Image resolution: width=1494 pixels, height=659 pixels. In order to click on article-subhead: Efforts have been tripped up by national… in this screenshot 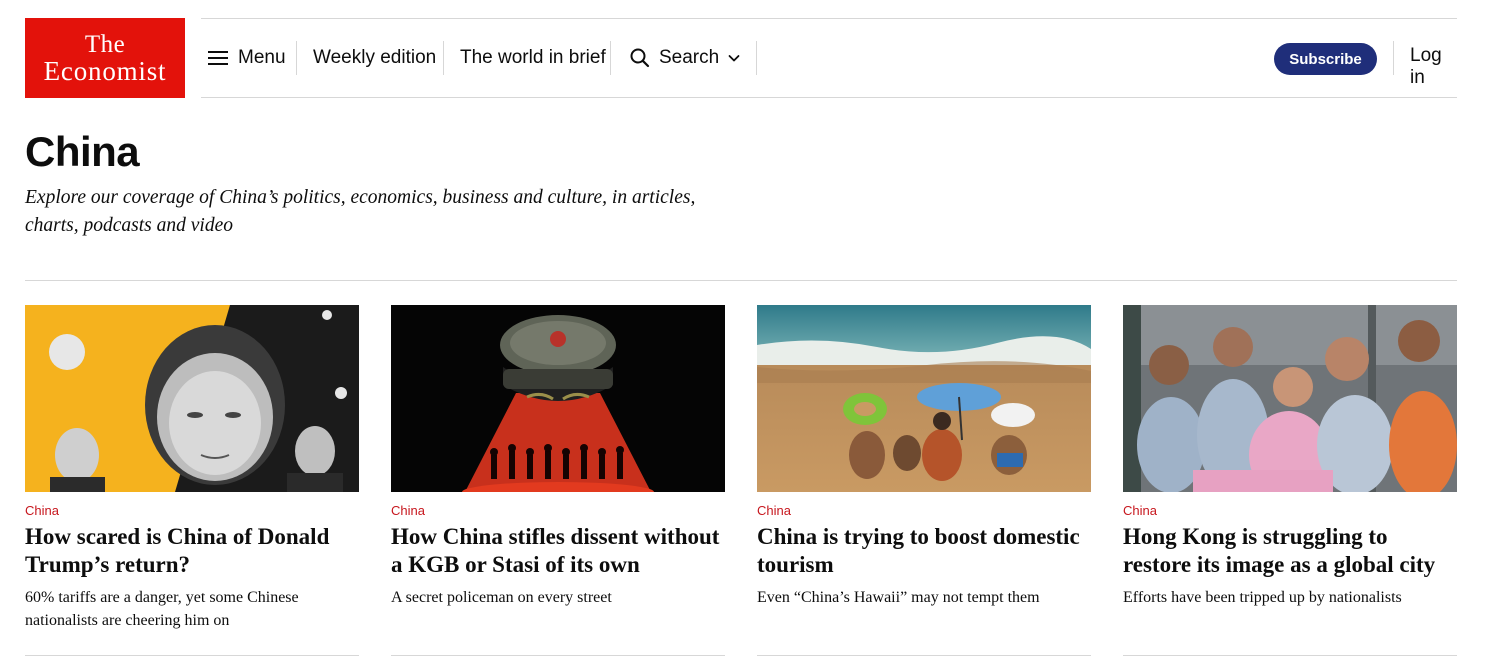, I will do `click(1262, 597)`.